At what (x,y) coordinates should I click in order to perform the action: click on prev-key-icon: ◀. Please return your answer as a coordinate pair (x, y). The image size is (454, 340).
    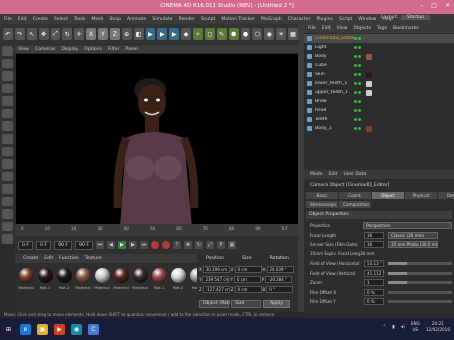
    Looking at the image, I should click on (110, 245).